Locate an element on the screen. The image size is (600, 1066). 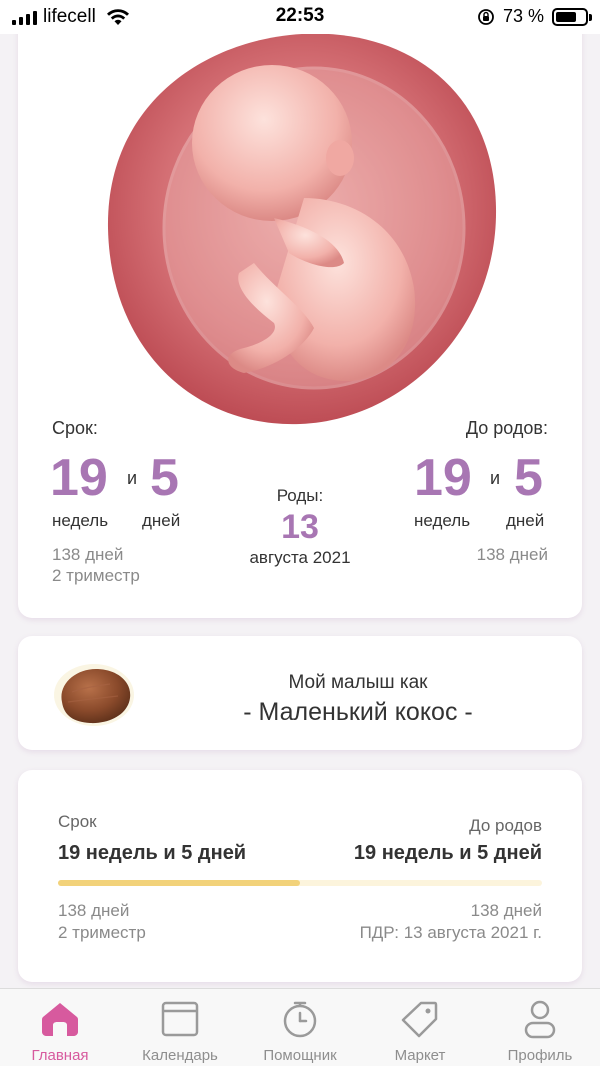
coconut-icon is located at coordinates (94, 695).